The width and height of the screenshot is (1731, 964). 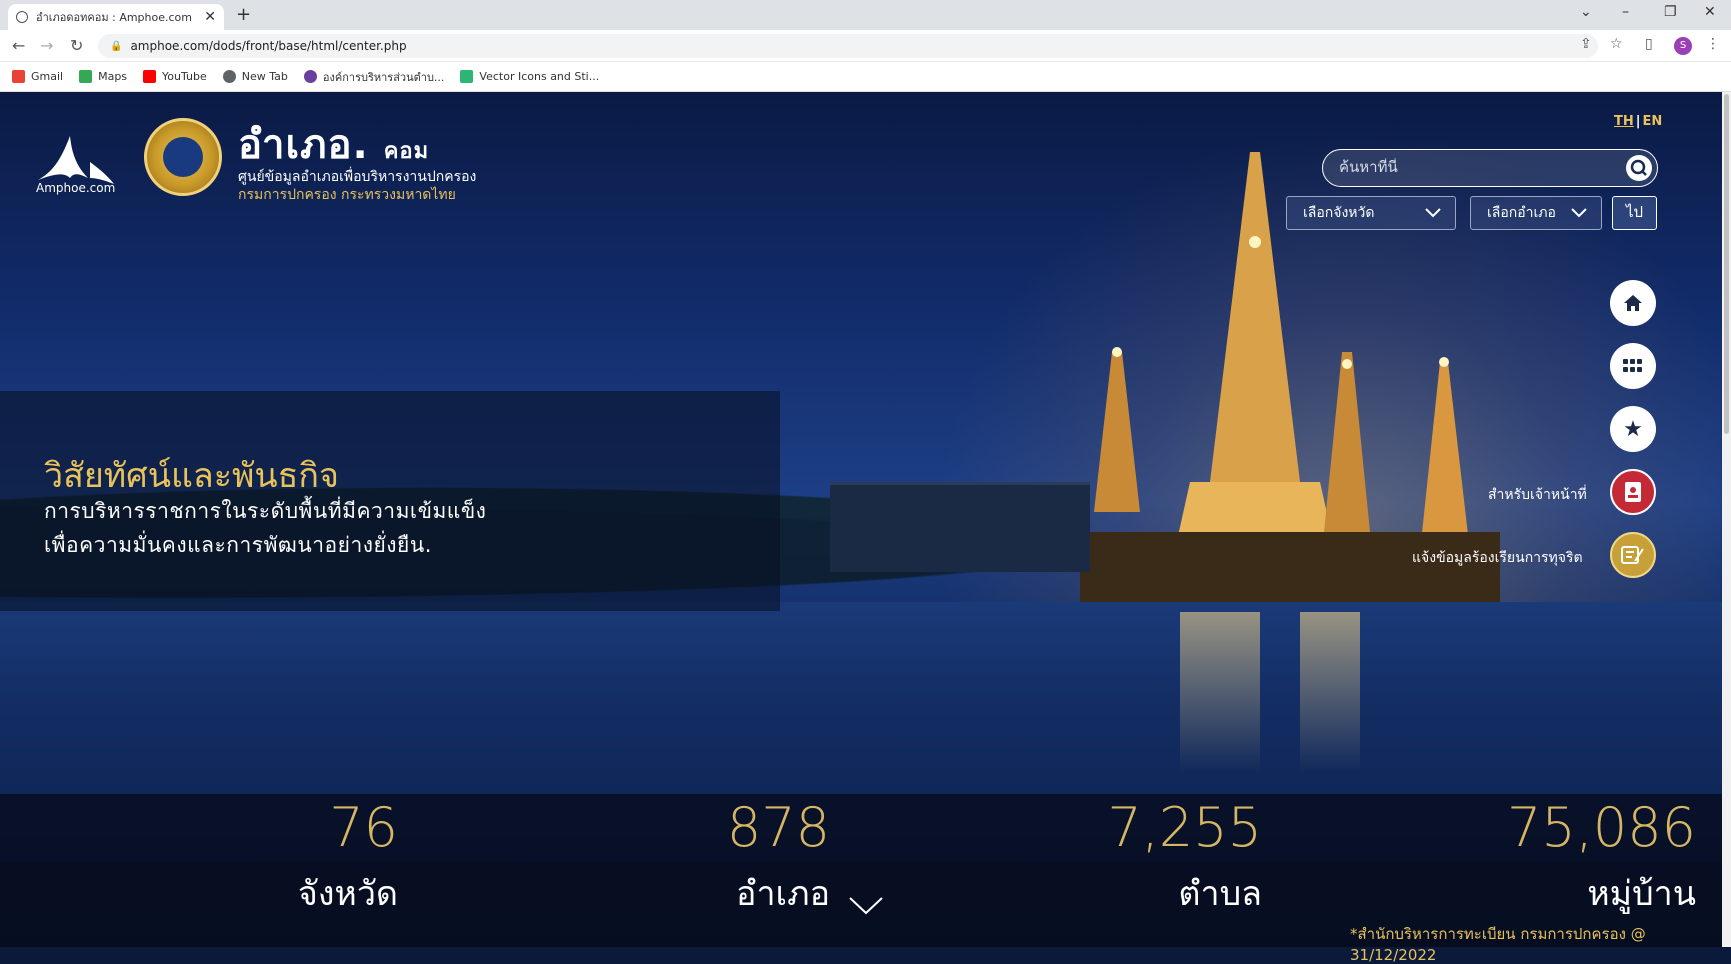 I want to click on bookmark-gmail: Gmail, so click(x=37, y=76).